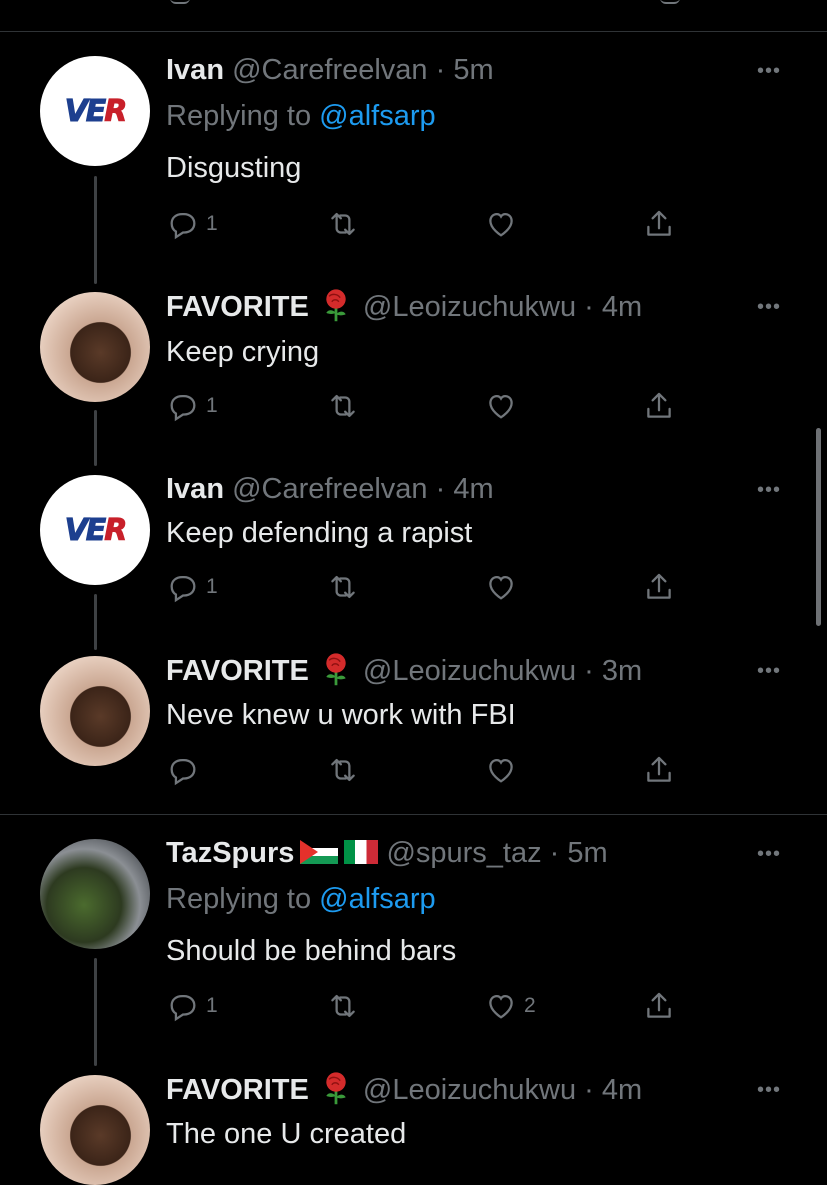 The width and height of the screenshot is (827, 1185). What do you see at coordinates (230, 853) in the screenshot?
I see `display-name: TazSpurs` at bounding box center [230, 853].